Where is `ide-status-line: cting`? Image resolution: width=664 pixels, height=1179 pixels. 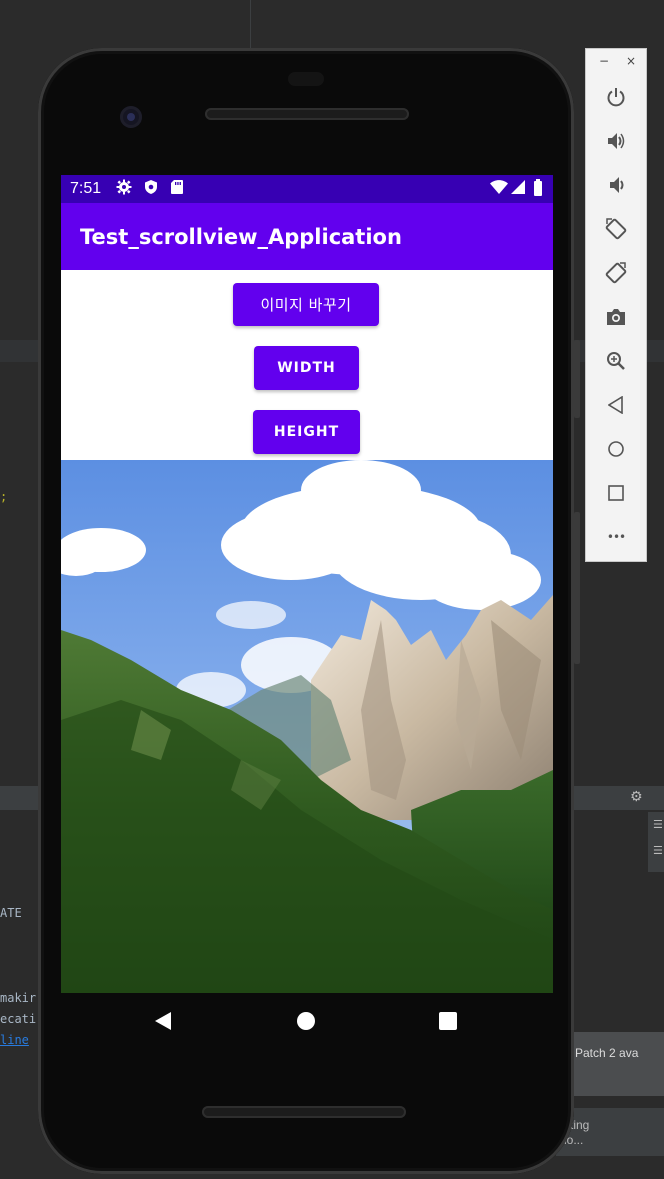 ide-status-line: cting is located at coordinates (577, 1125).